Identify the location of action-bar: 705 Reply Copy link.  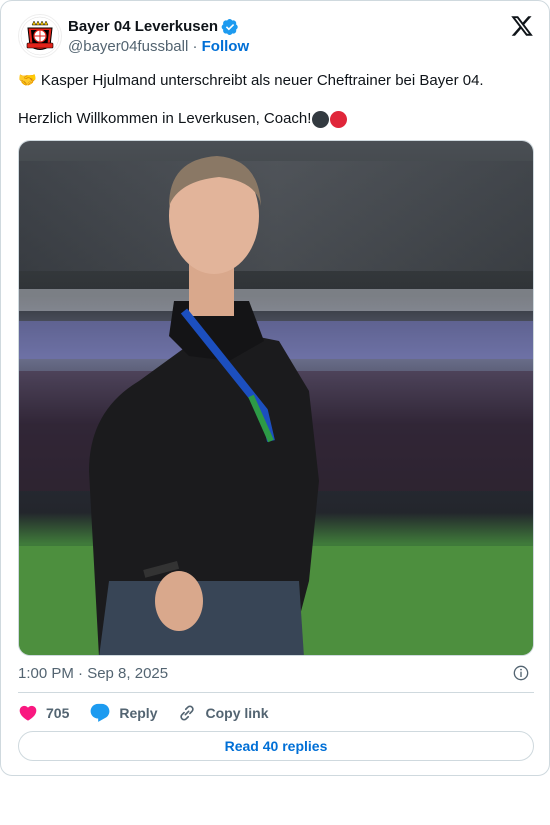
(153, 713).